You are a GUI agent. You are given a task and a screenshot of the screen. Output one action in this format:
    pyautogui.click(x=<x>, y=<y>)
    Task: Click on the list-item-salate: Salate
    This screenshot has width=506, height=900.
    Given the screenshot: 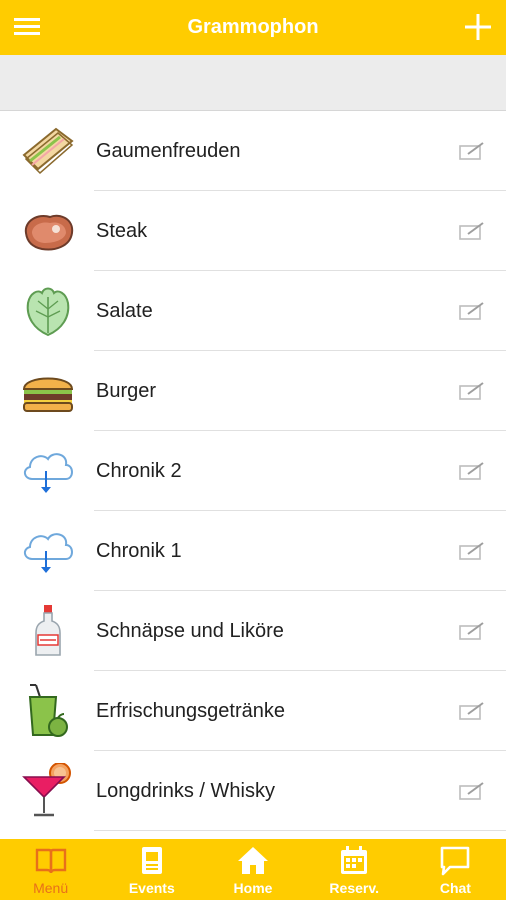 What is the action you would take?
    pyautogui.click(x=253, y=311)
    